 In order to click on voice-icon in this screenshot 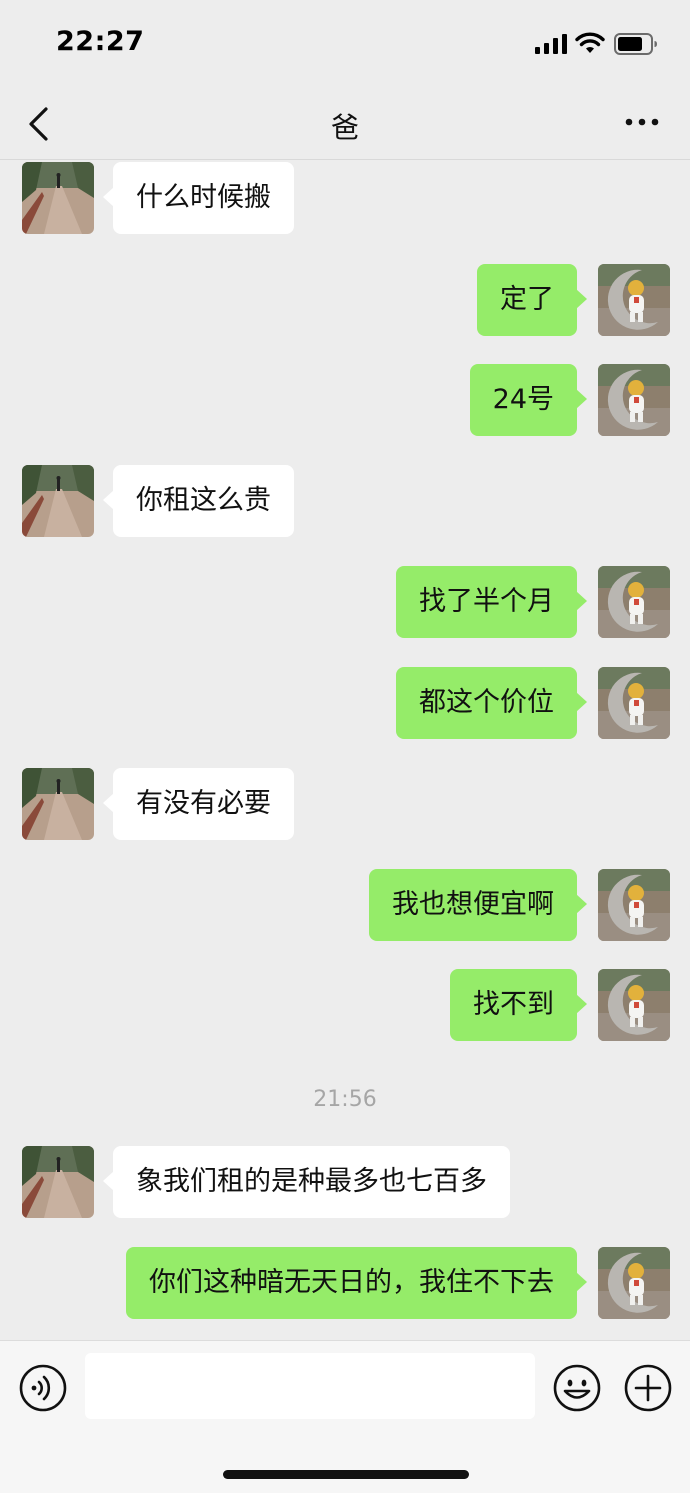, I will do `click(43, 1388)`.